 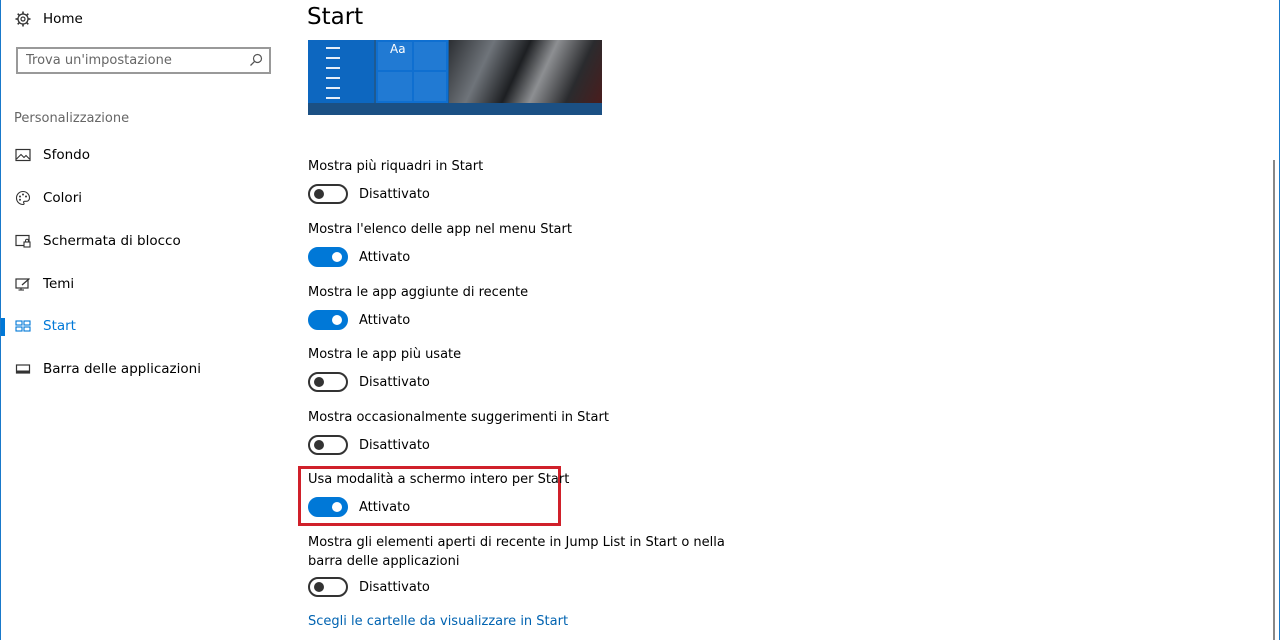 I want to click on setting-label: Usa modalità a schermo intero per Start, so click(x=439, y=479).